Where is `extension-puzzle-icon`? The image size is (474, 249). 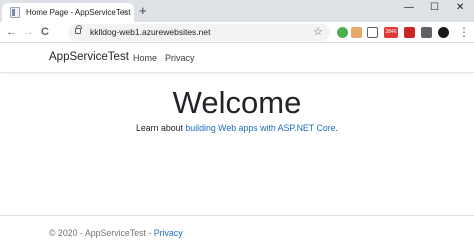 extension-puzzle-icon is located at coordinates (372, 32).